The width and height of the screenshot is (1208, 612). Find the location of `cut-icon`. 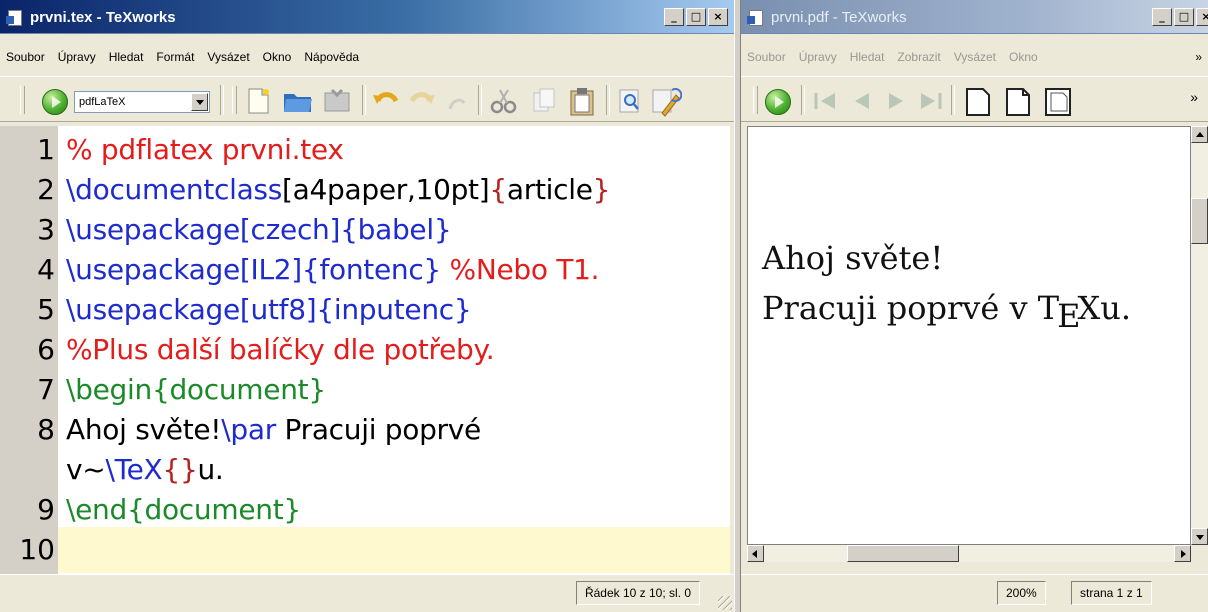

cut-icon is located at coordinates (504, 101).